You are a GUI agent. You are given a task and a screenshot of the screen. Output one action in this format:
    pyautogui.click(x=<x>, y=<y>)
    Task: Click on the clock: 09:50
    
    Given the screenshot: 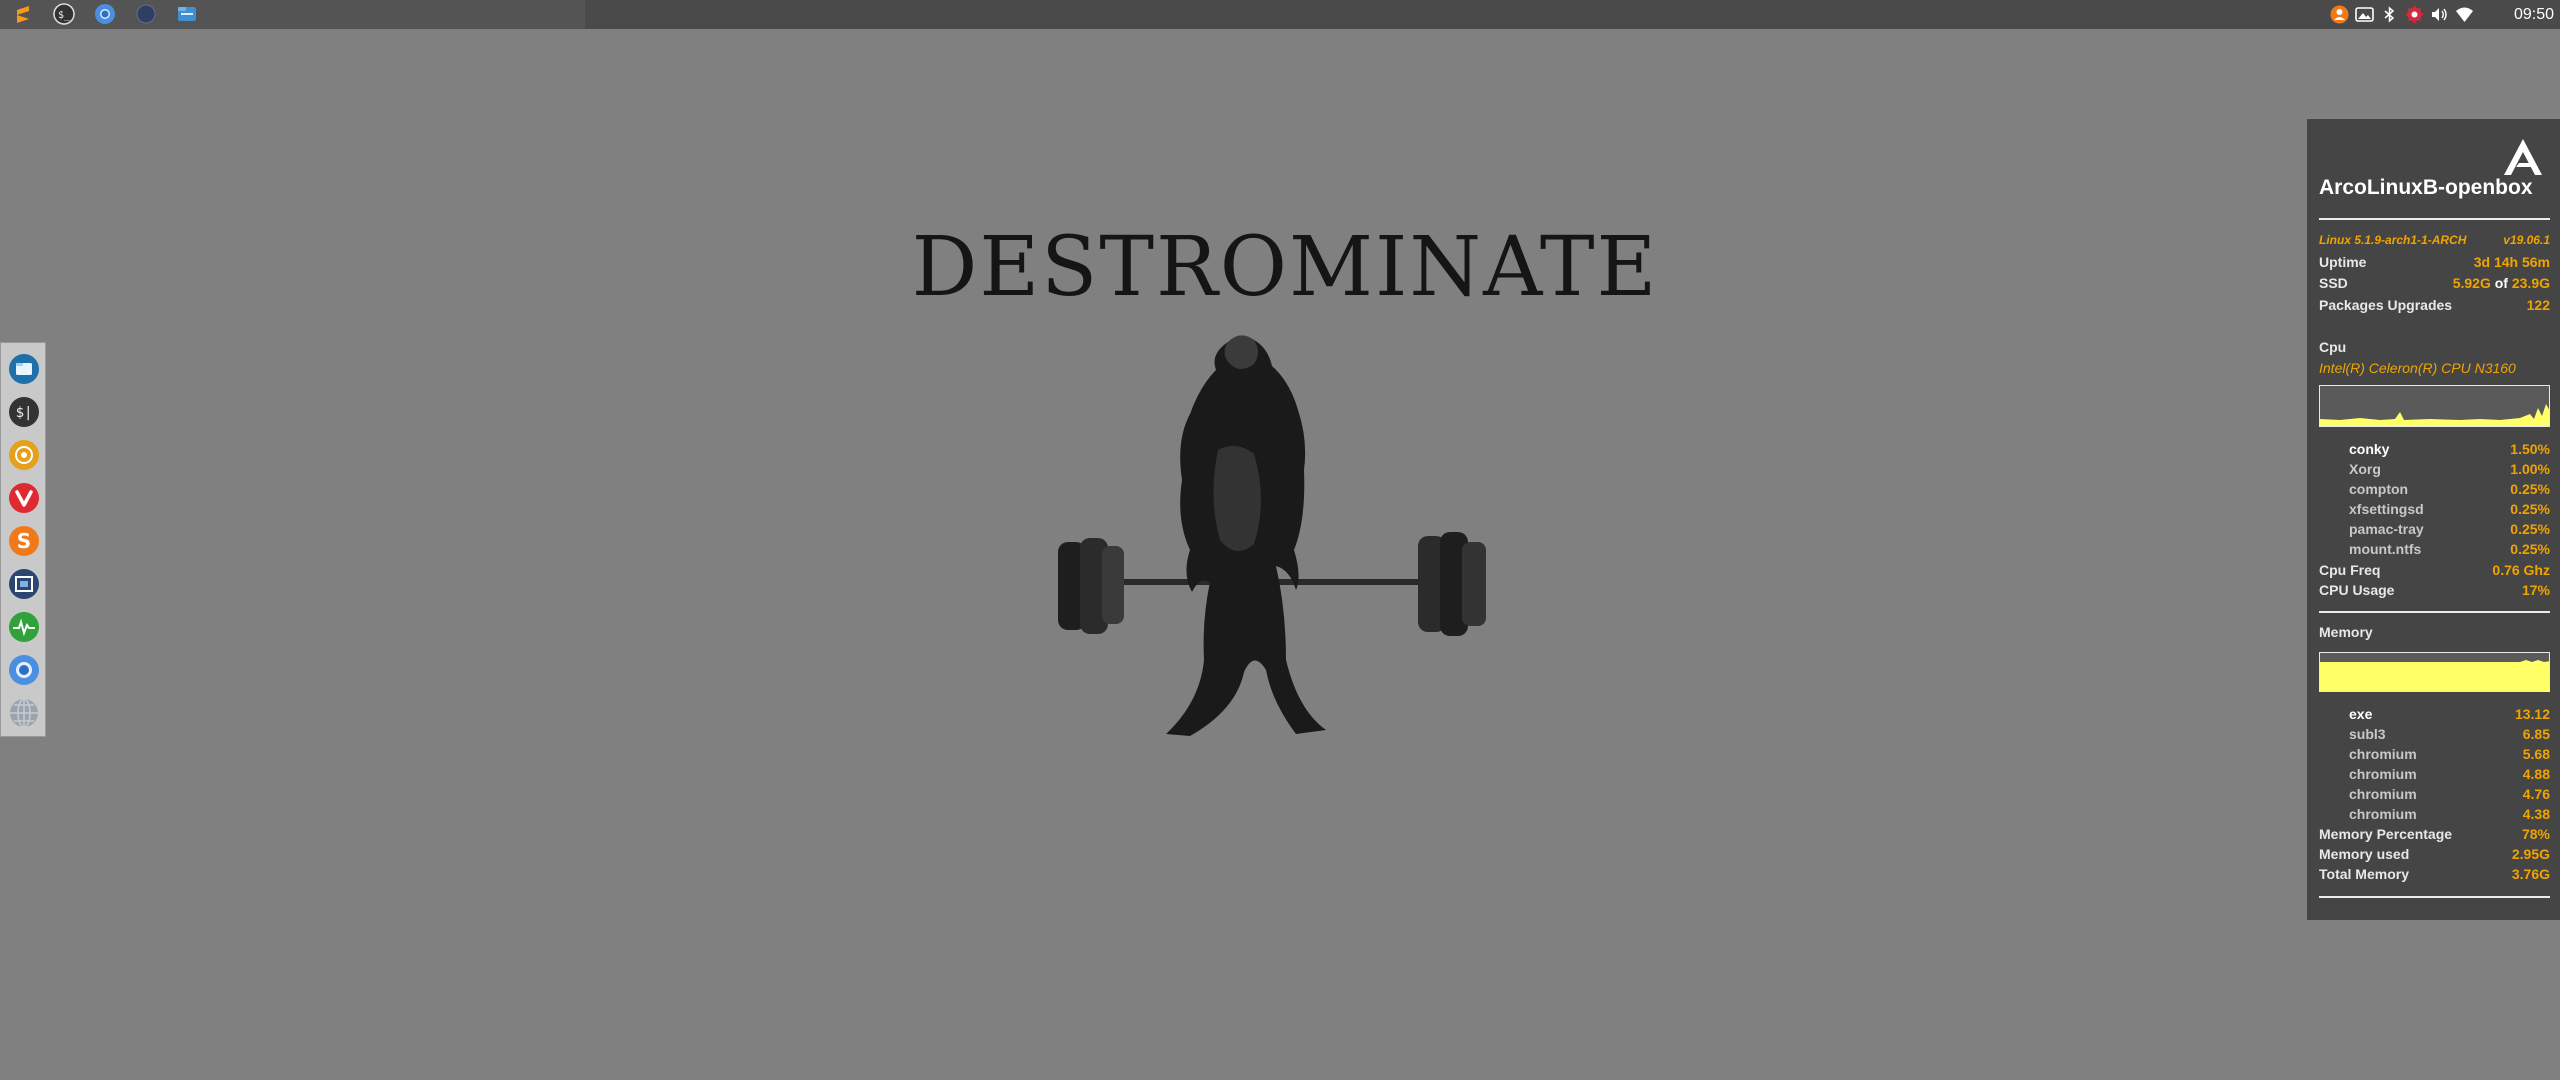 What is the action you would take?
    pyautogui.click(x=2534, y=14)
    